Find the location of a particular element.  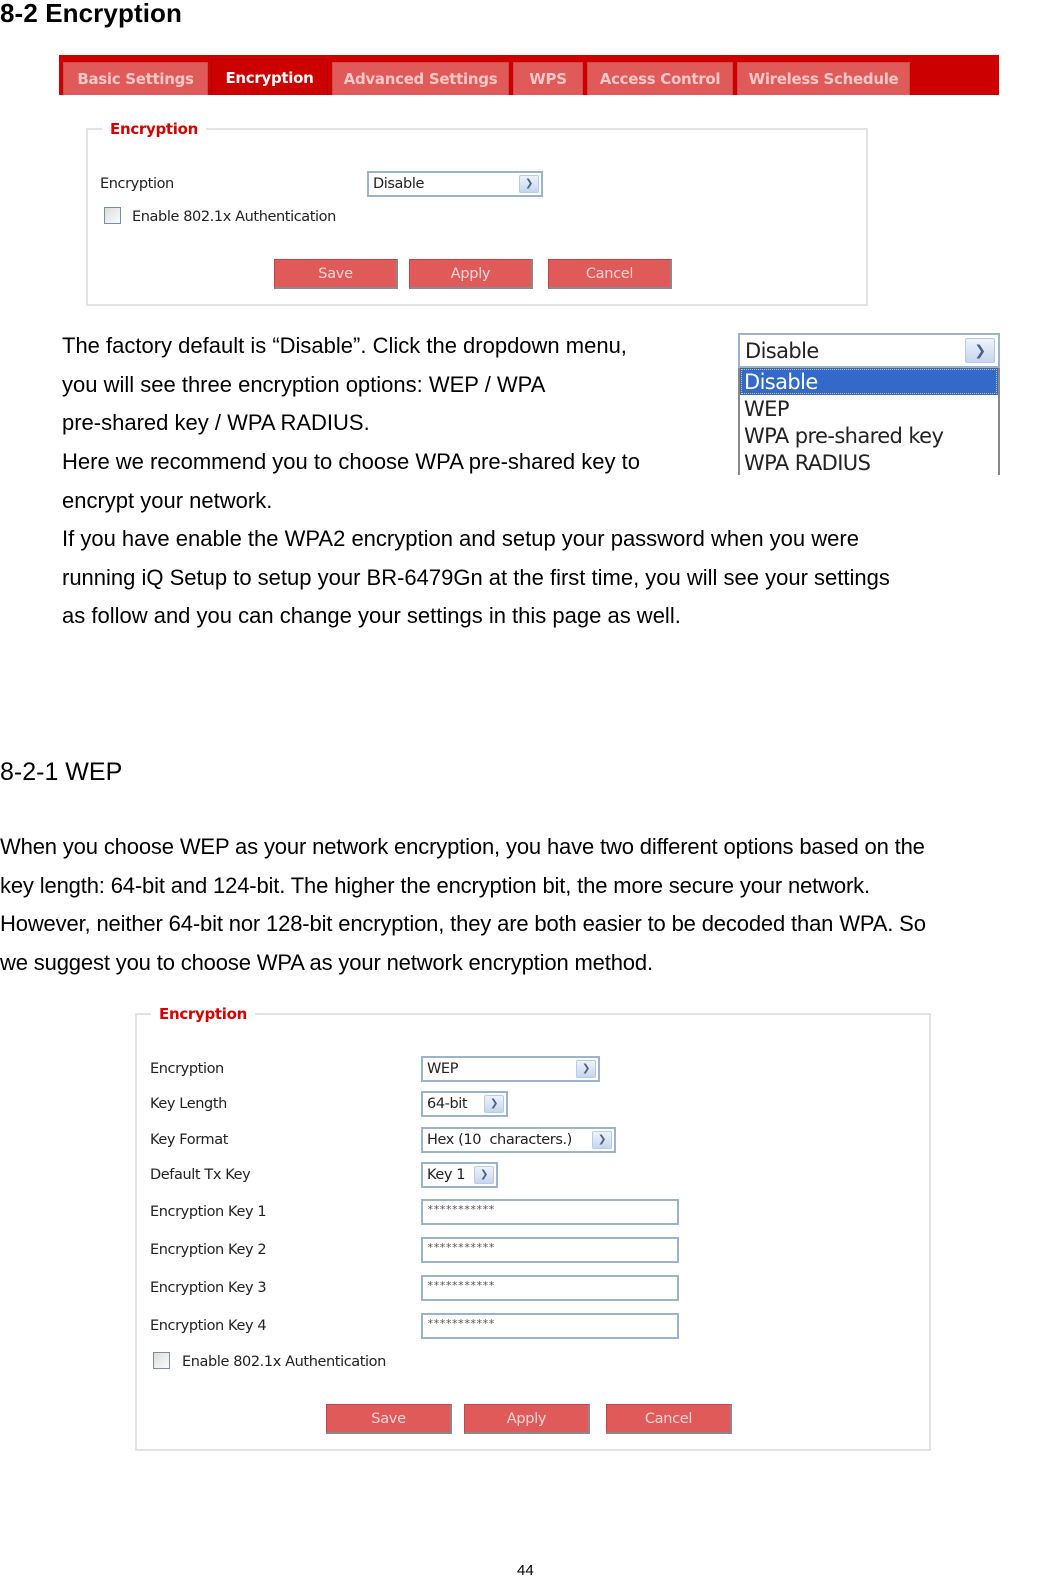

key-length-value: 64-bit is located at coordinates (447, 1104).